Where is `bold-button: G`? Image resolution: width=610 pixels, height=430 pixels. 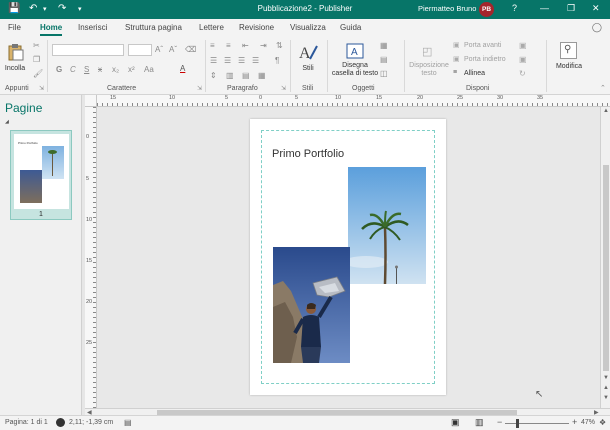 bold-button: G is located at coordinates (59, 69).